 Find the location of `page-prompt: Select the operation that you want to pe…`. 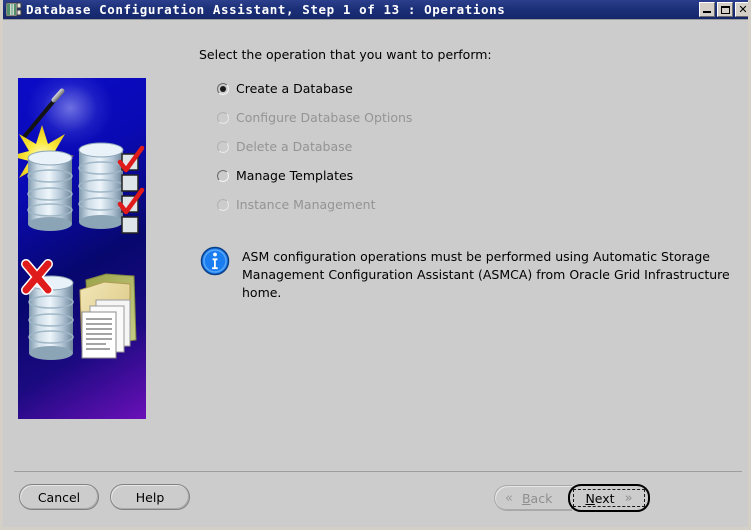

page-prompt: Select the operation that you want to pe… is located at coordinates (345, 54).